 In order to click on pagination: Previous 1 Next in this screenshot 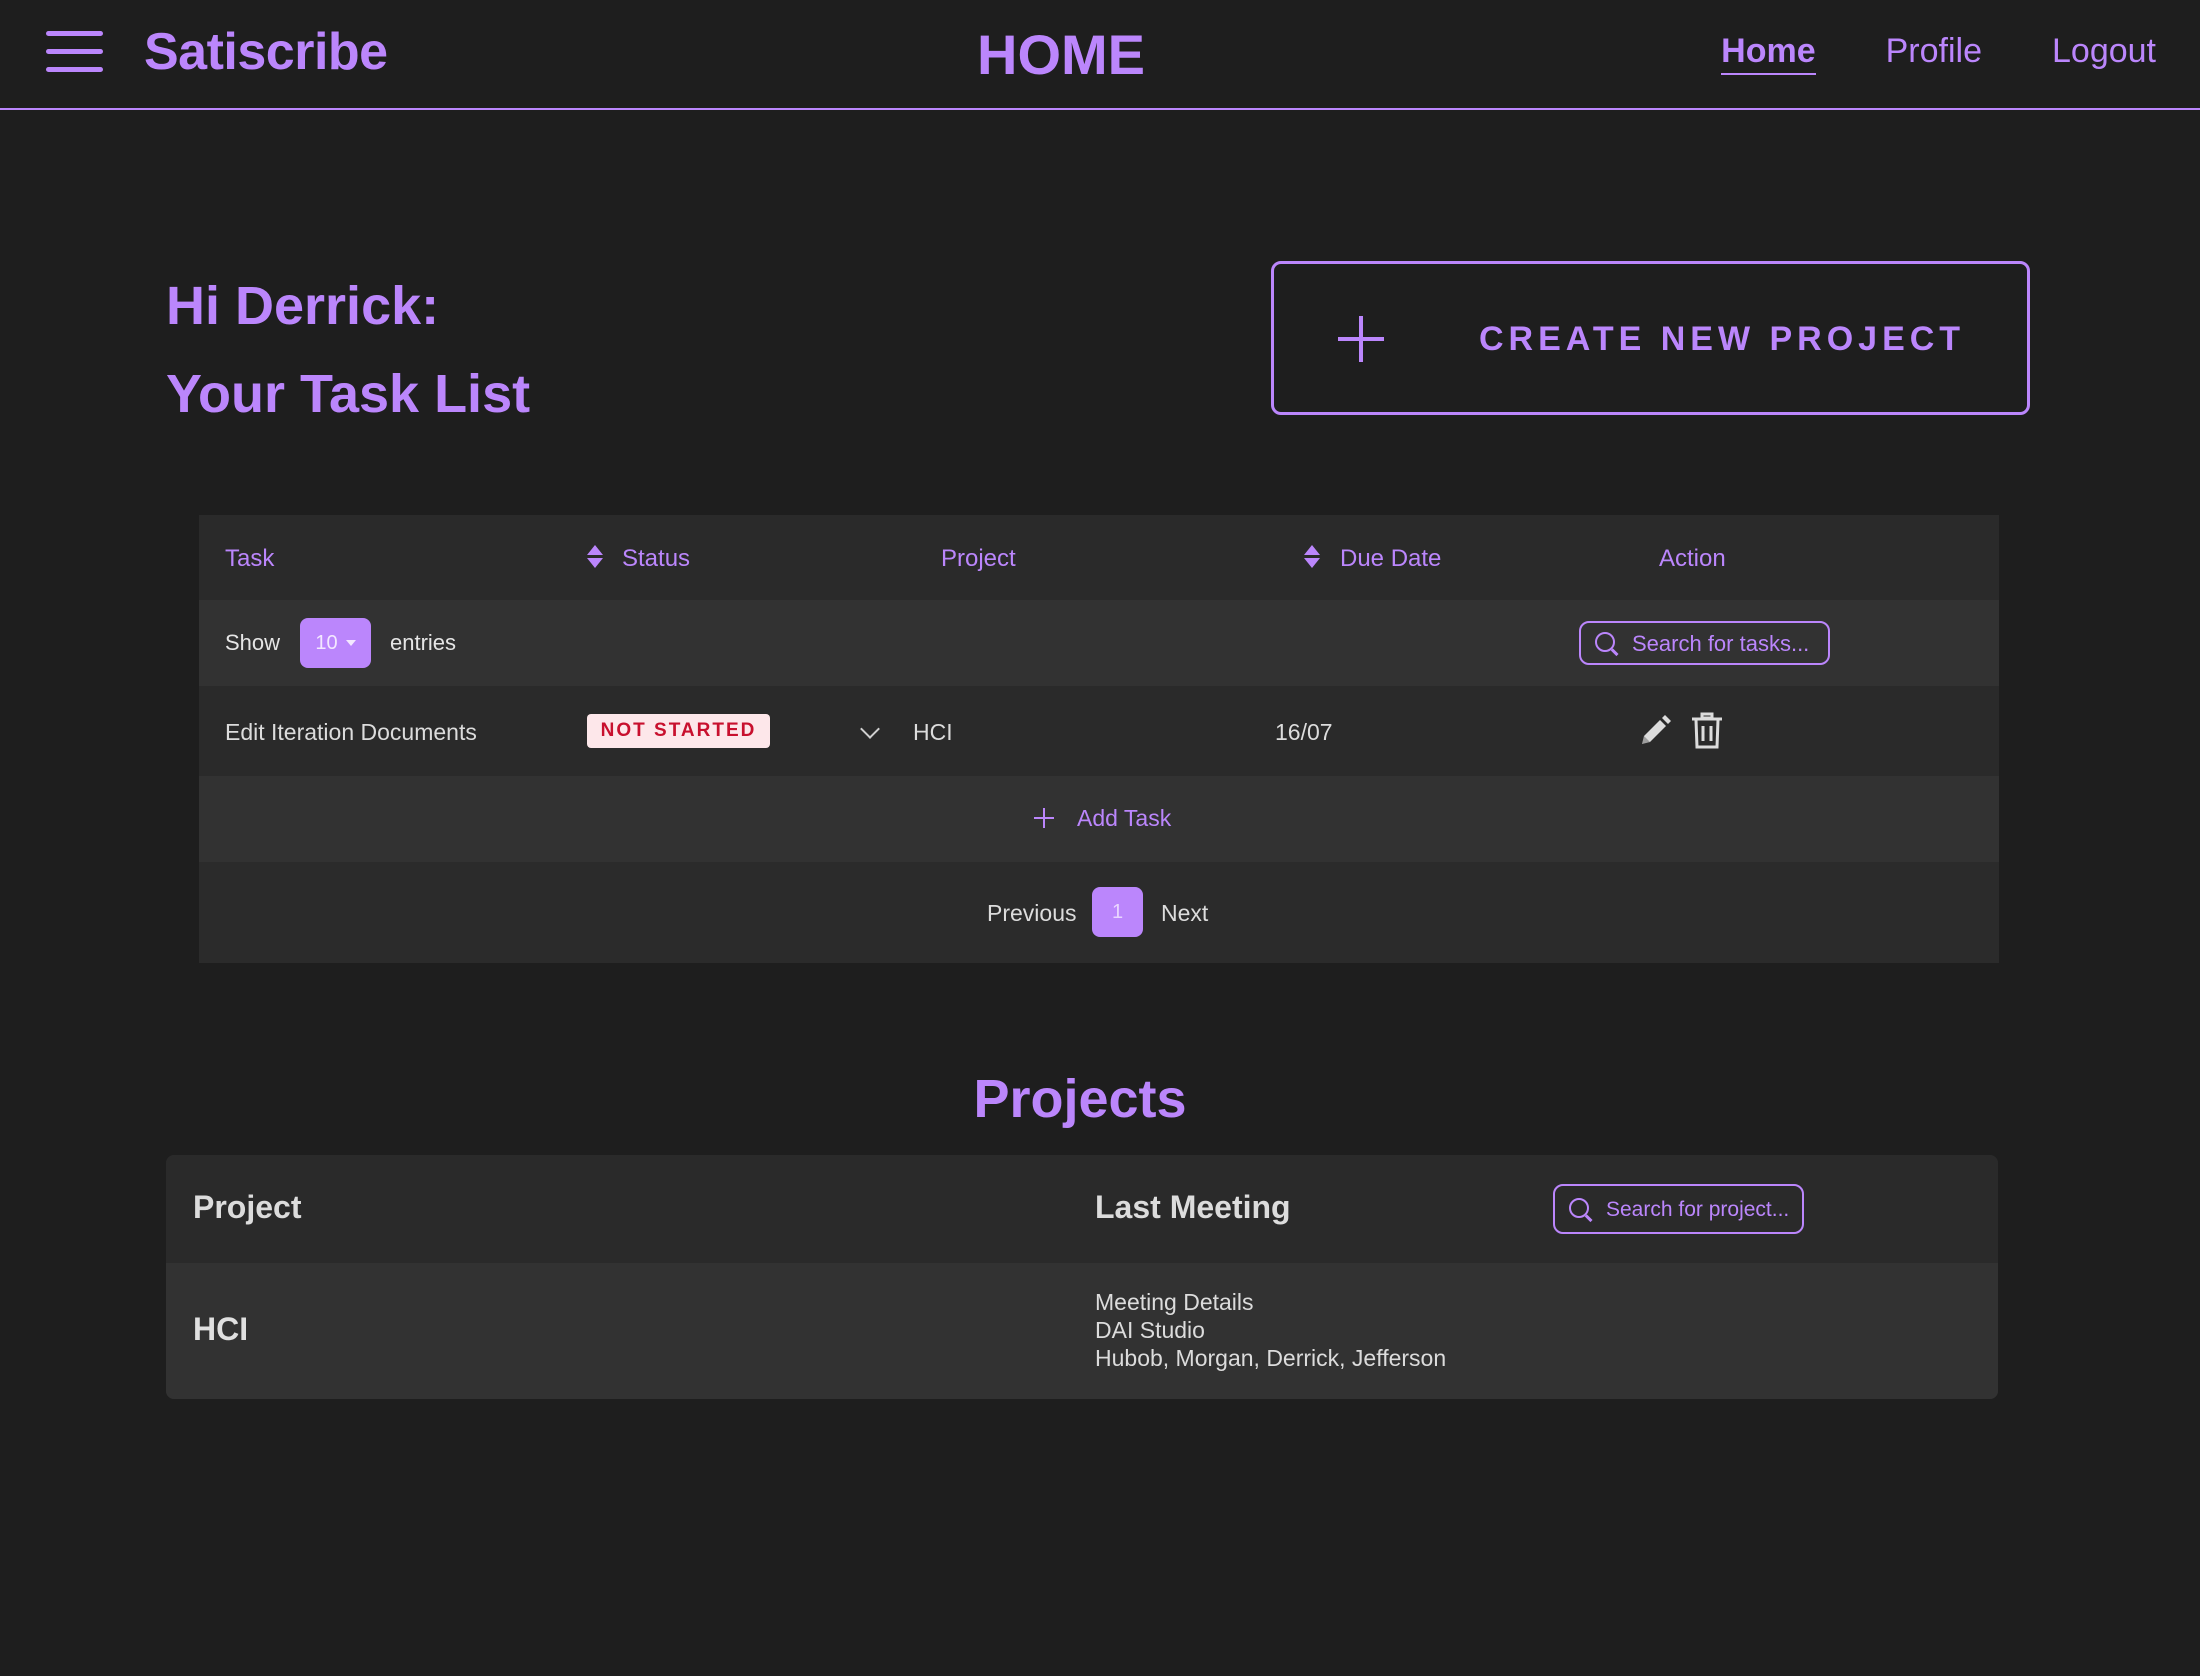, I will do `click(1099, 912)`.